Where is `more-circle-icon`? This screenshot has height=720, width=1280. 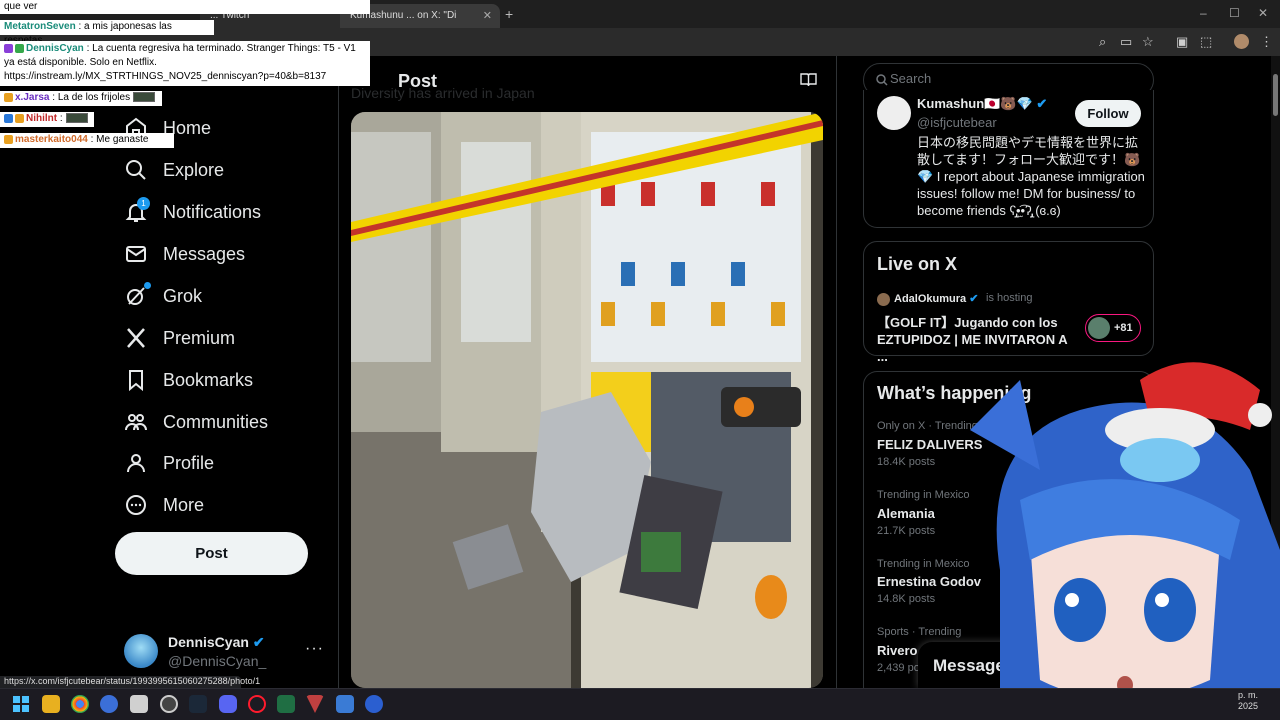 more-circle-icon is located at coordinates (136, 505).